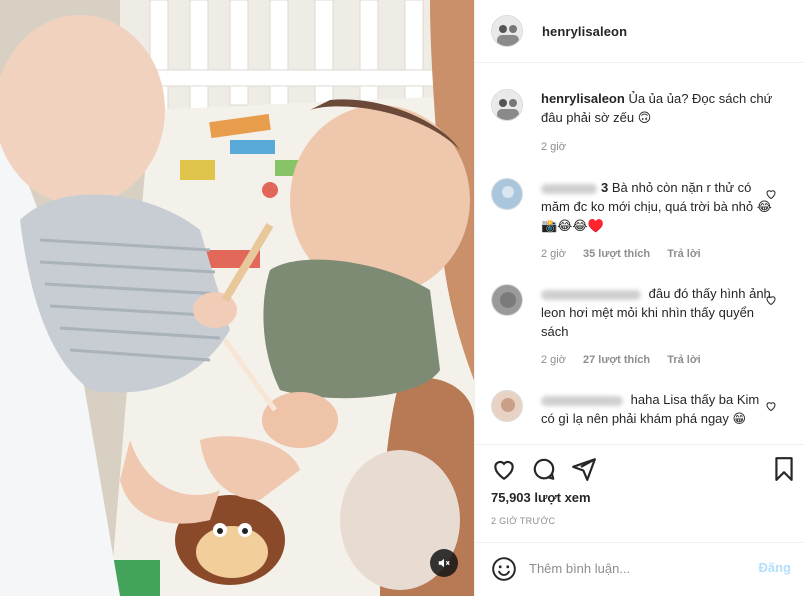 This screenshot has height=596, width=804. Describe the element at coordinates (583, 98) in the screenshot. I see `caption-username: henrylisaleon` at that location.